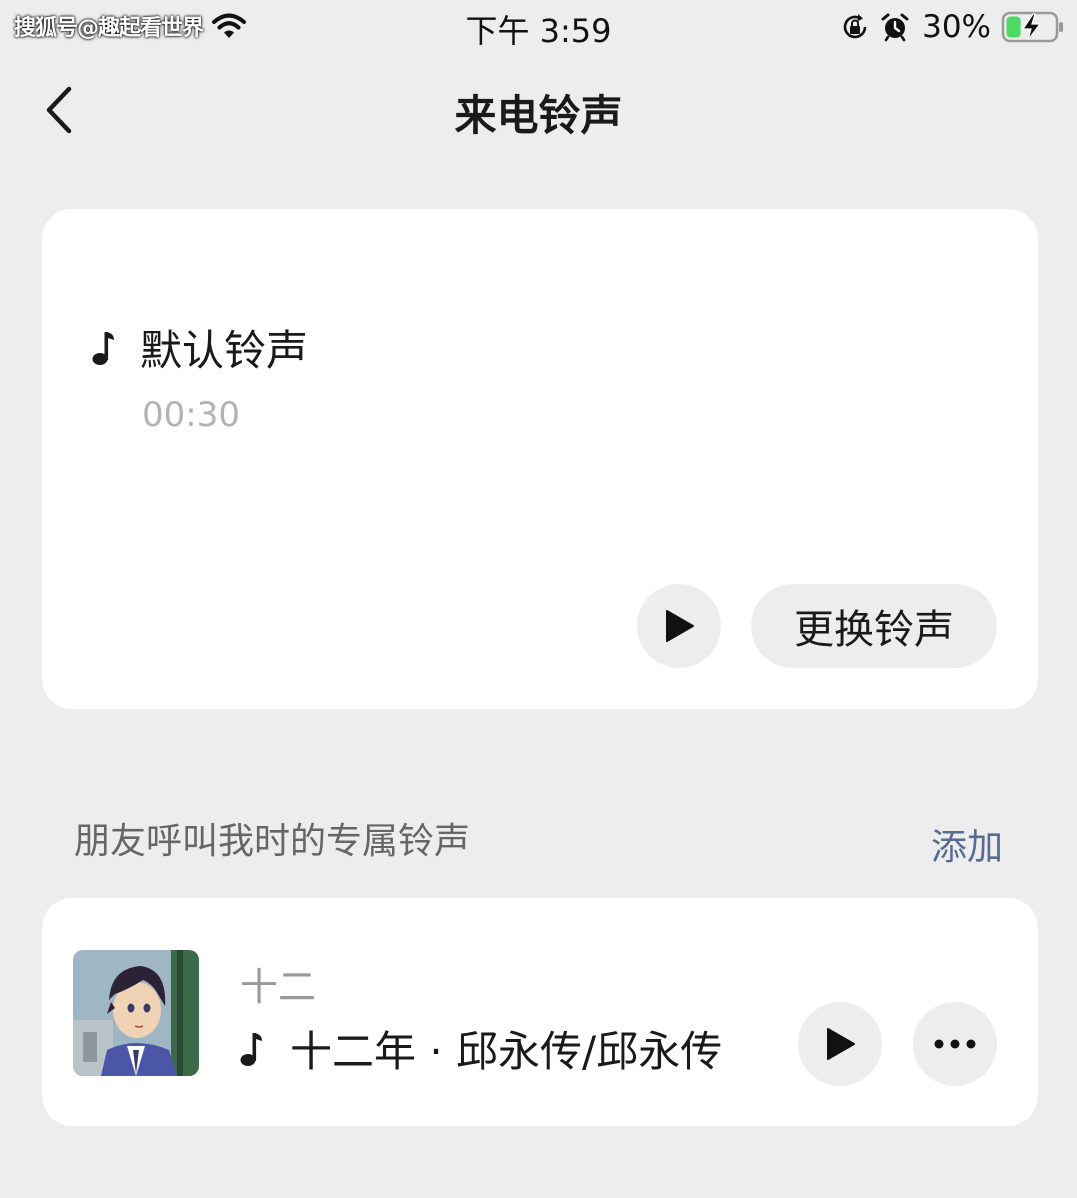  Describe the element at coordinates (967, 844) in the screenshot. I see `add-friend-ringtone-button: 添加` at that location.